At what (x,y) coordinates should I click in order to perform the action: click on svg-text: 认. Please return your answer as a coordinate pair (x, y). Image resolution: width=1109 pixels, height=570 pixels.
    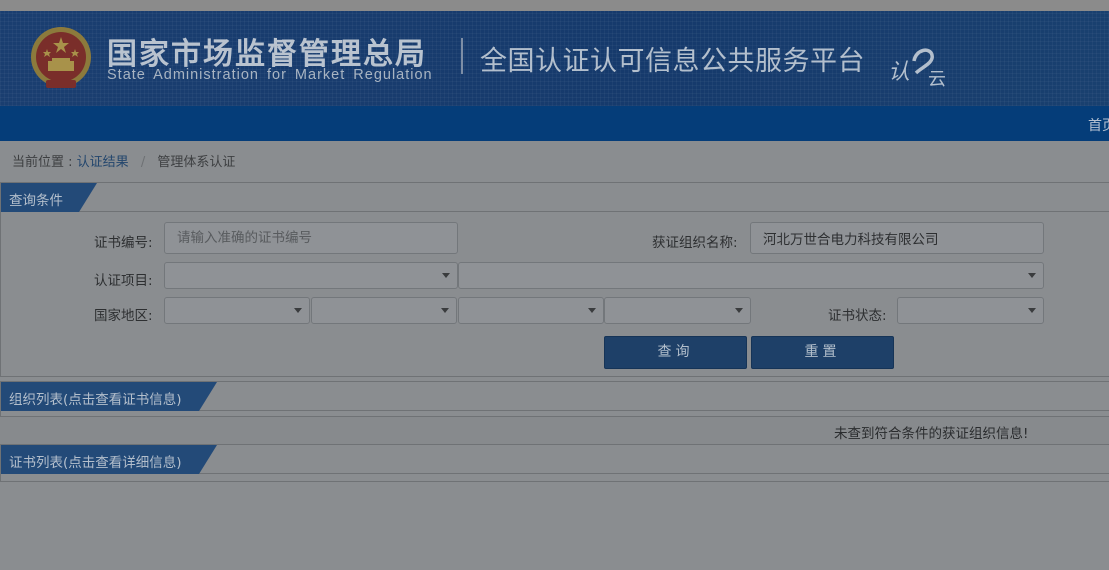
    Looking at the image, I should click on (899, 72).